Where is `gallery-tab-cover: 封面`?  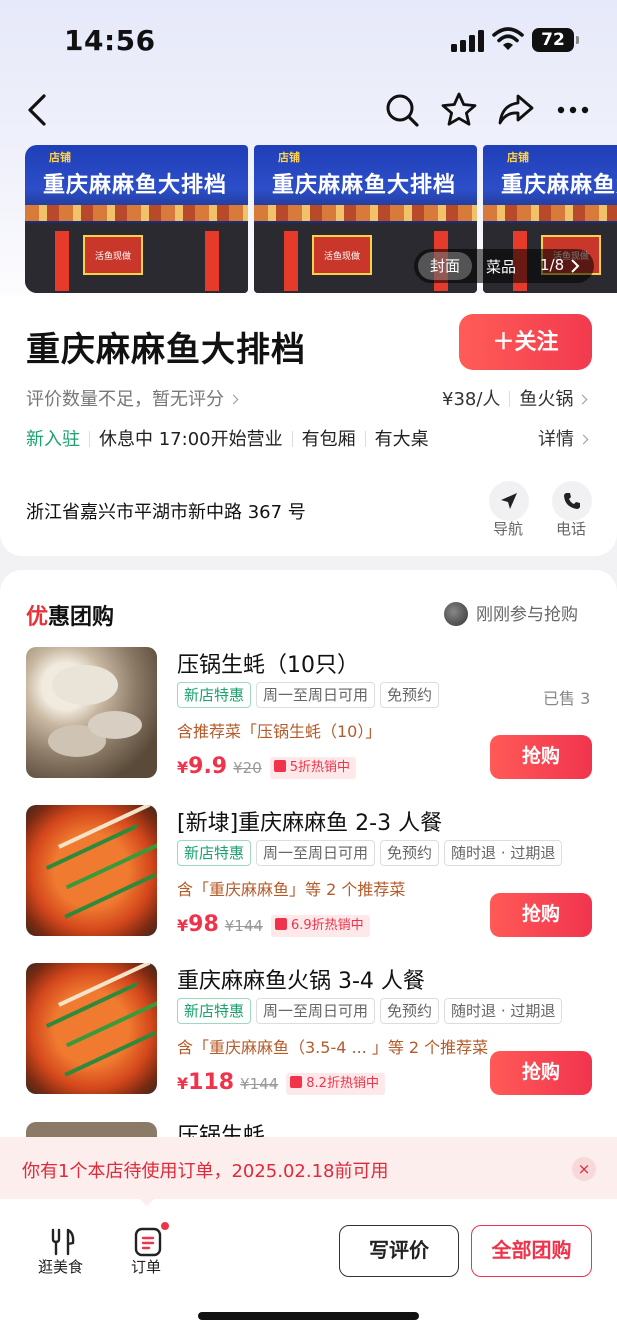
gallery-tab-cover: 封面 is located at coordinates (445, 266).